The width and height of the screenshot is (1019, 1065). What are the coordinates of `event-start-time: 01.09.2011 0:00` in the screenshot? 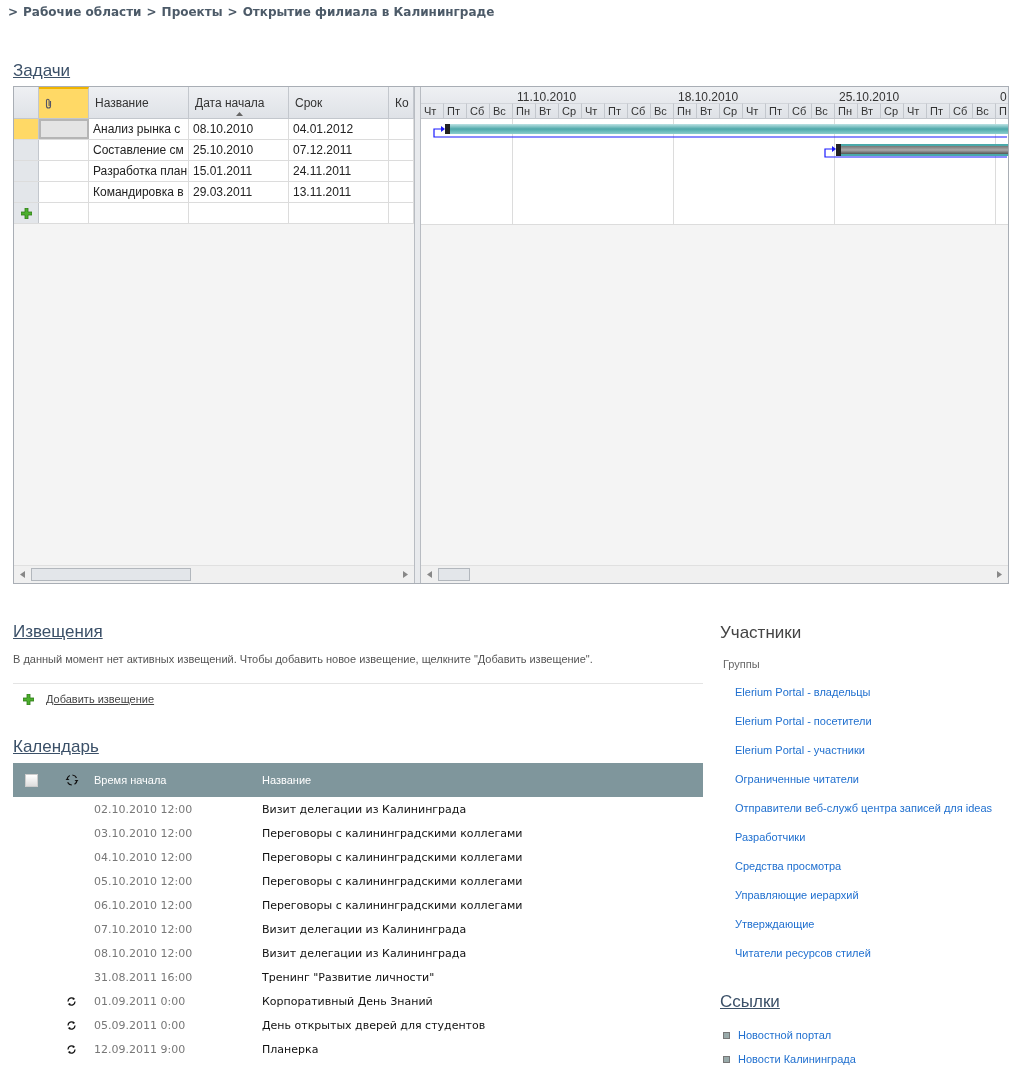 It's located at (140, 1001).